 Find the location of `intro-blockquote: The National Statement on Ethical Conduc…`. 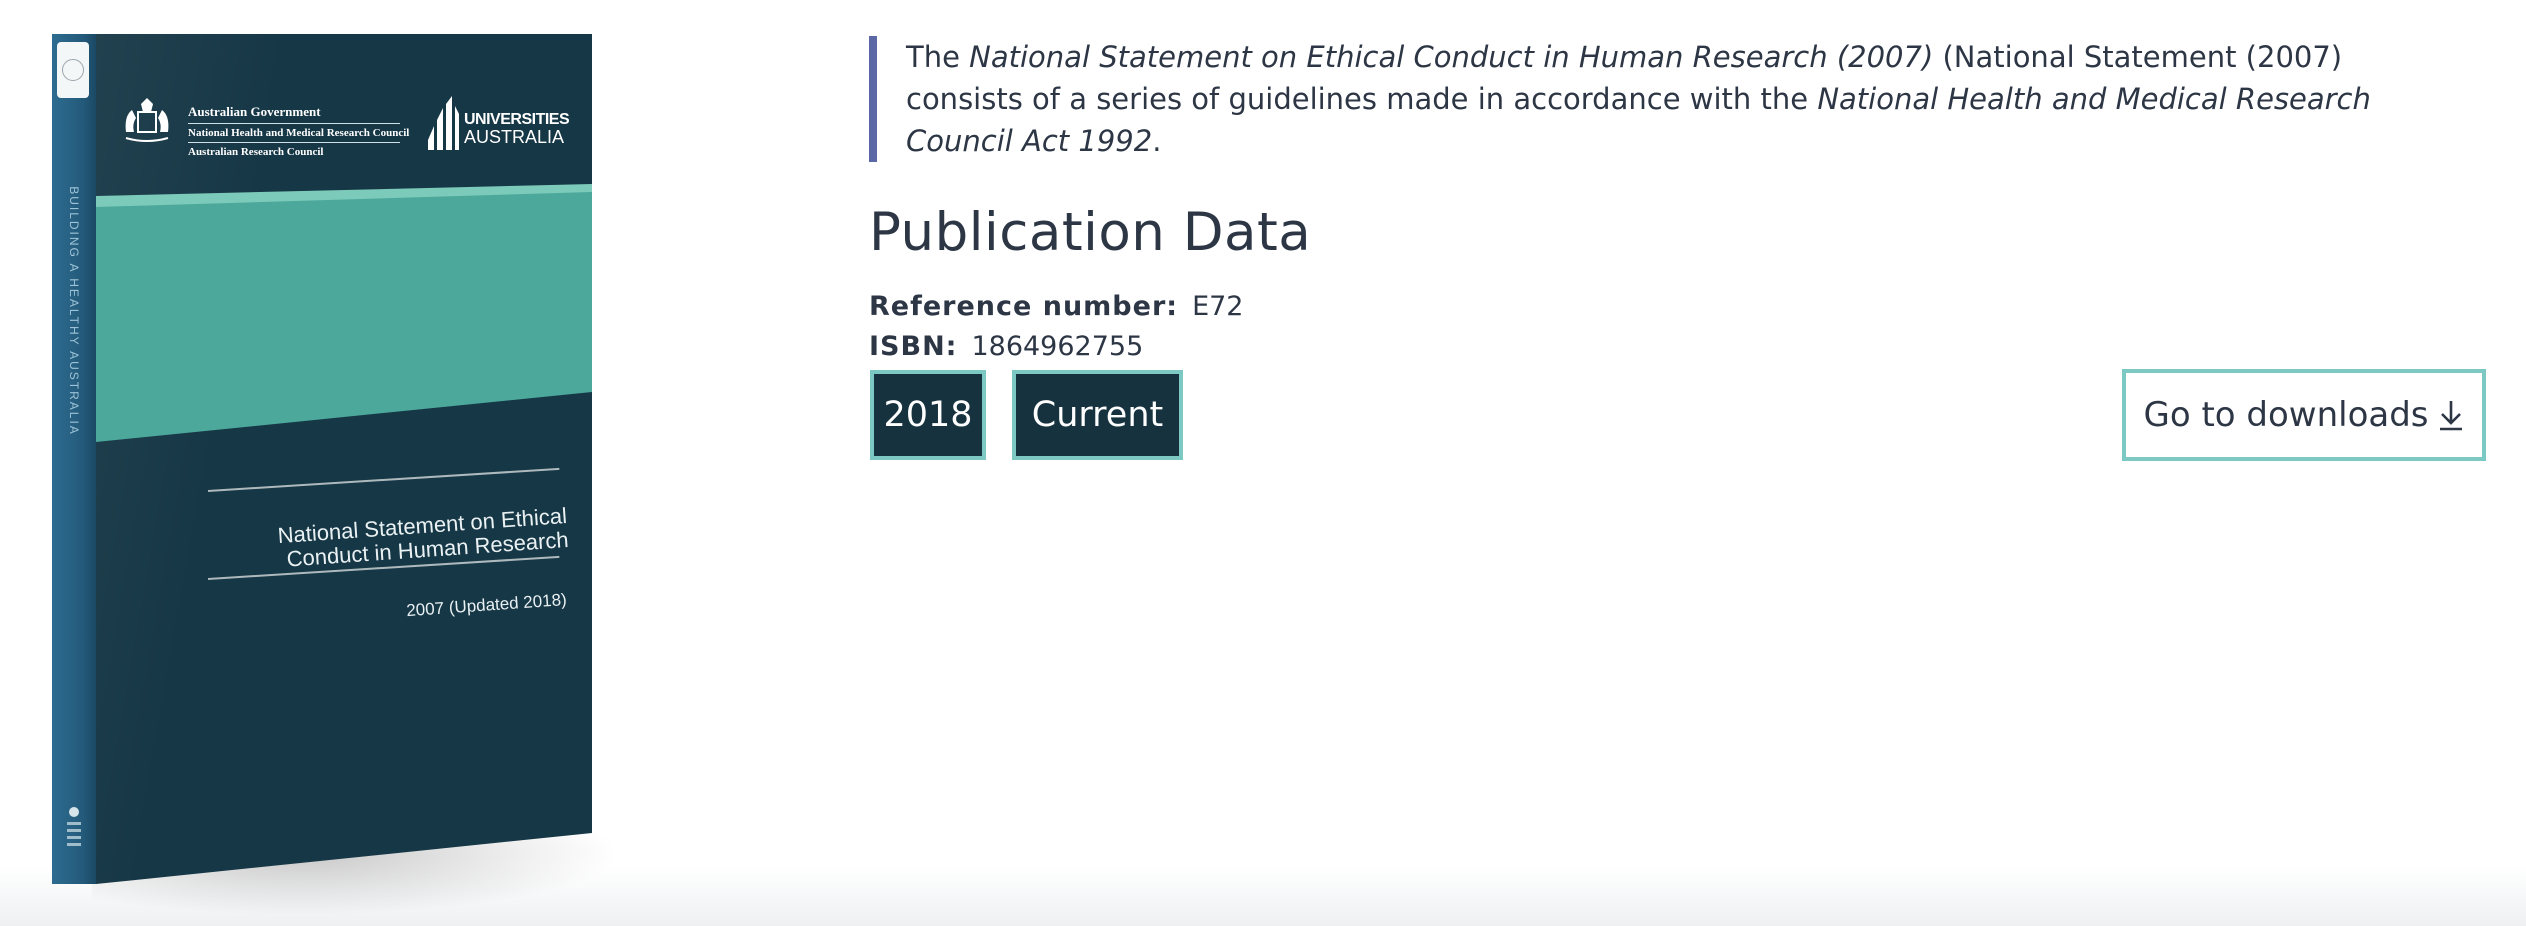

intro-blockquote: The National Statement on Ethical Conduc… is located at coordinates (1644, 99).